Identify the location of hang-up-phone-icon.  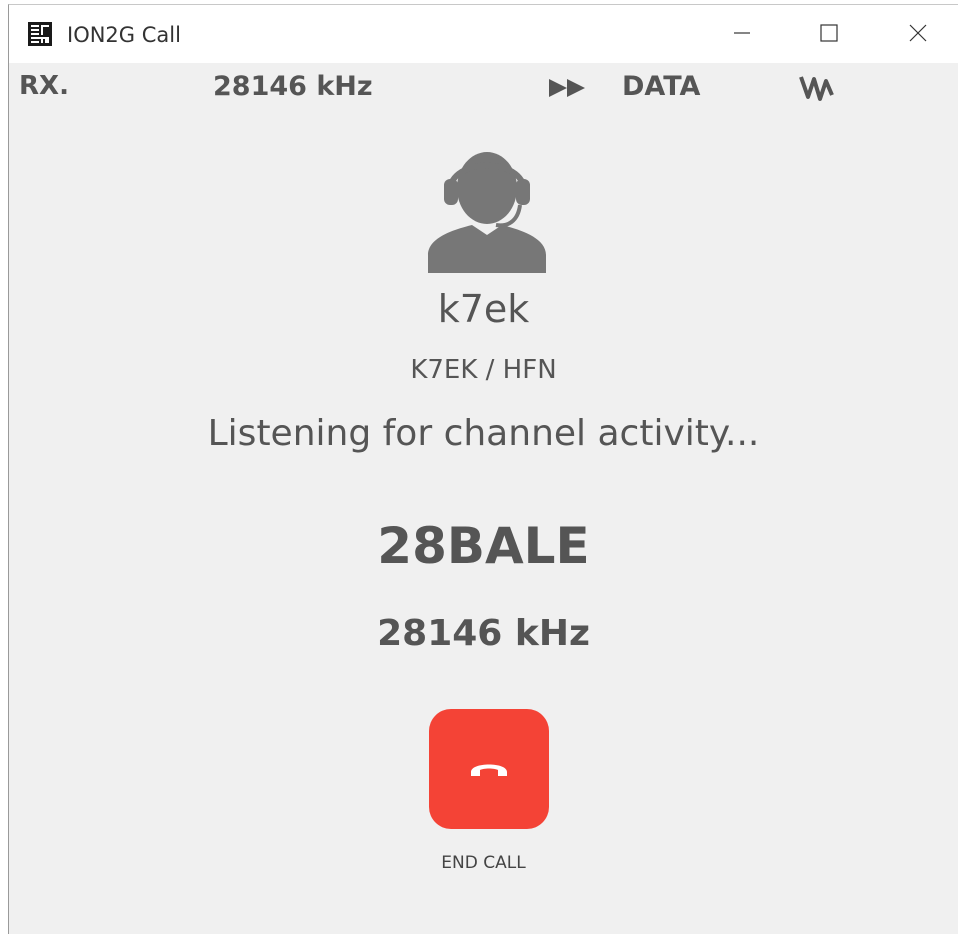
(489, 770).